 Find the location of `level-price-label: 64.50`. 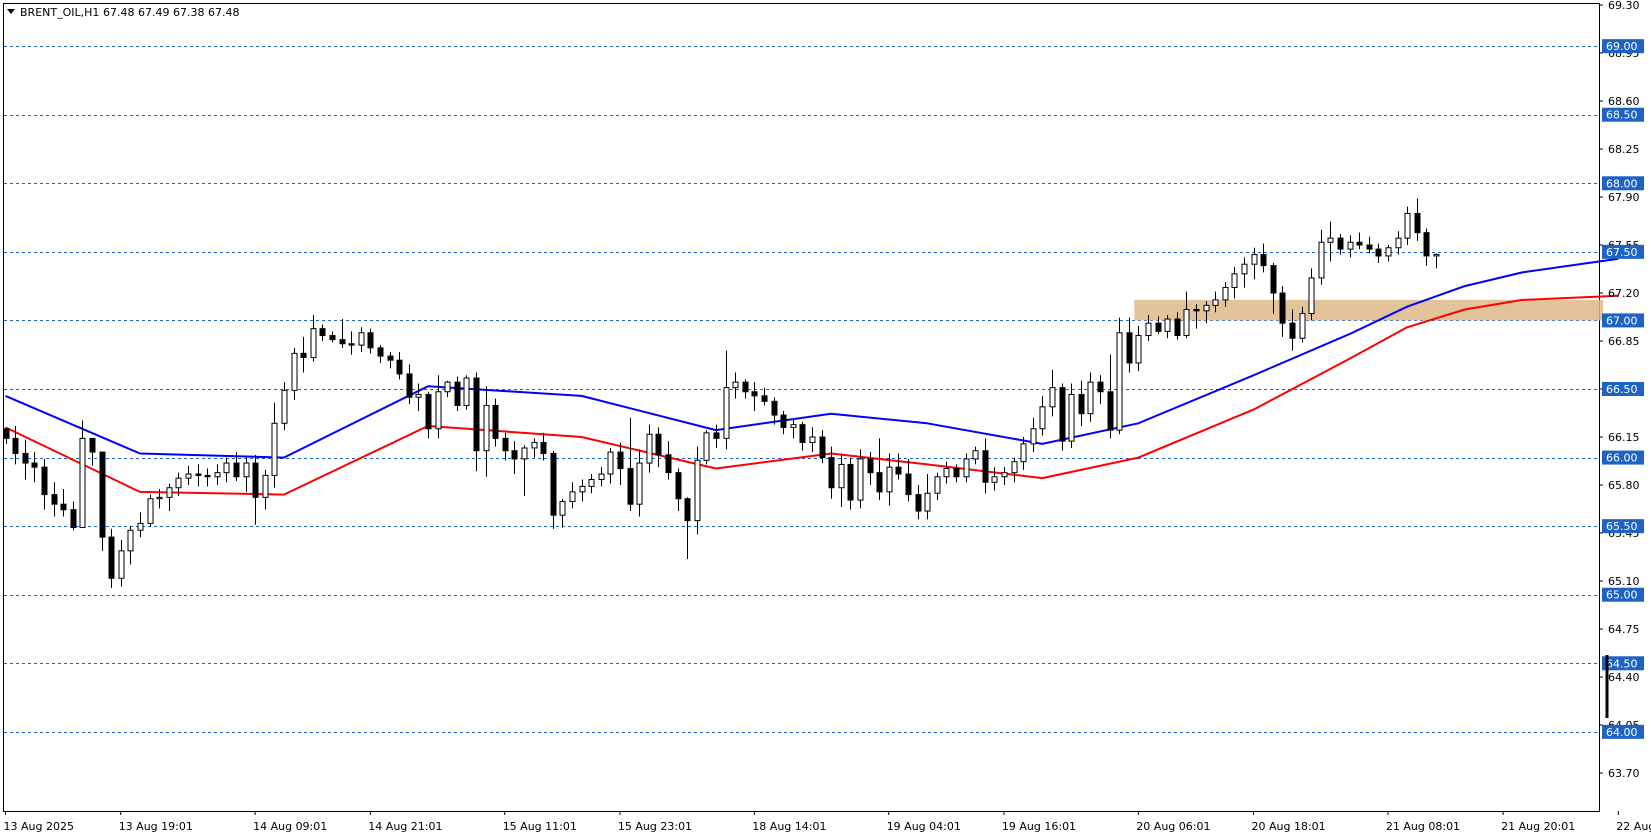

level-price-label: 64.50 is located at coordinates (1622, 663).